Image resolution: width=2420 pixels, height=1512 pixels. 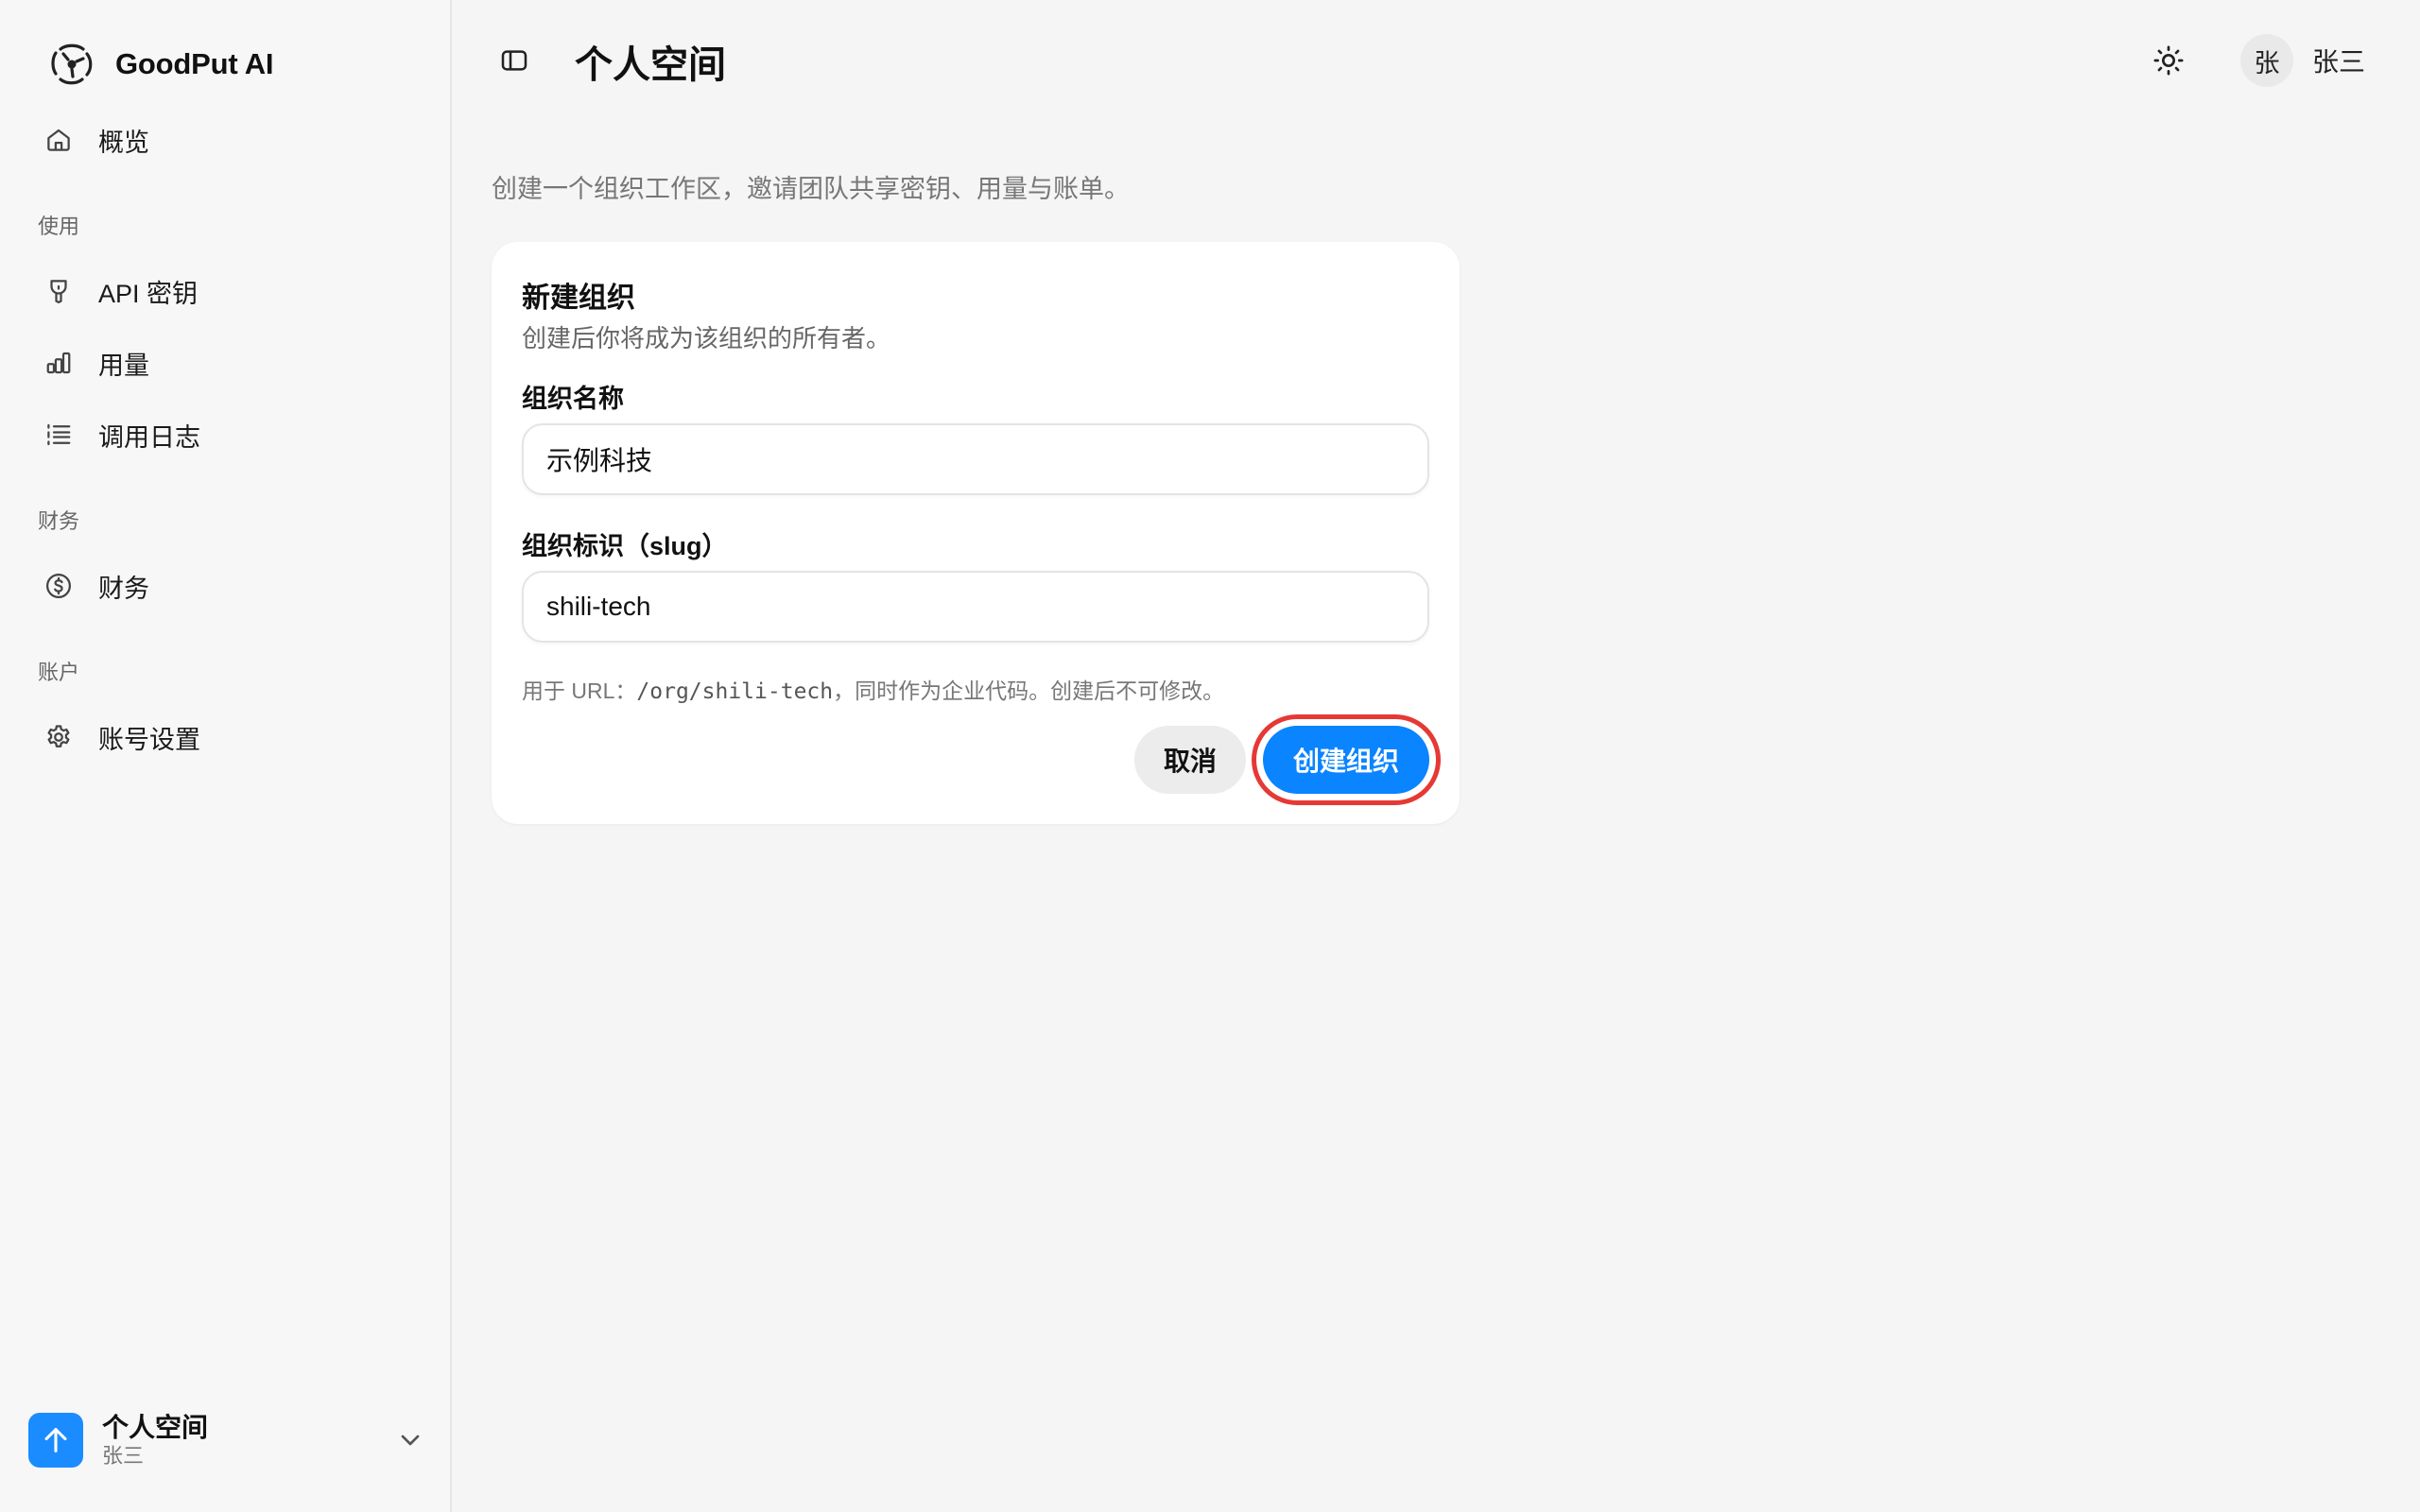 I want to click on org-name-input, so click(x=976, y=459).